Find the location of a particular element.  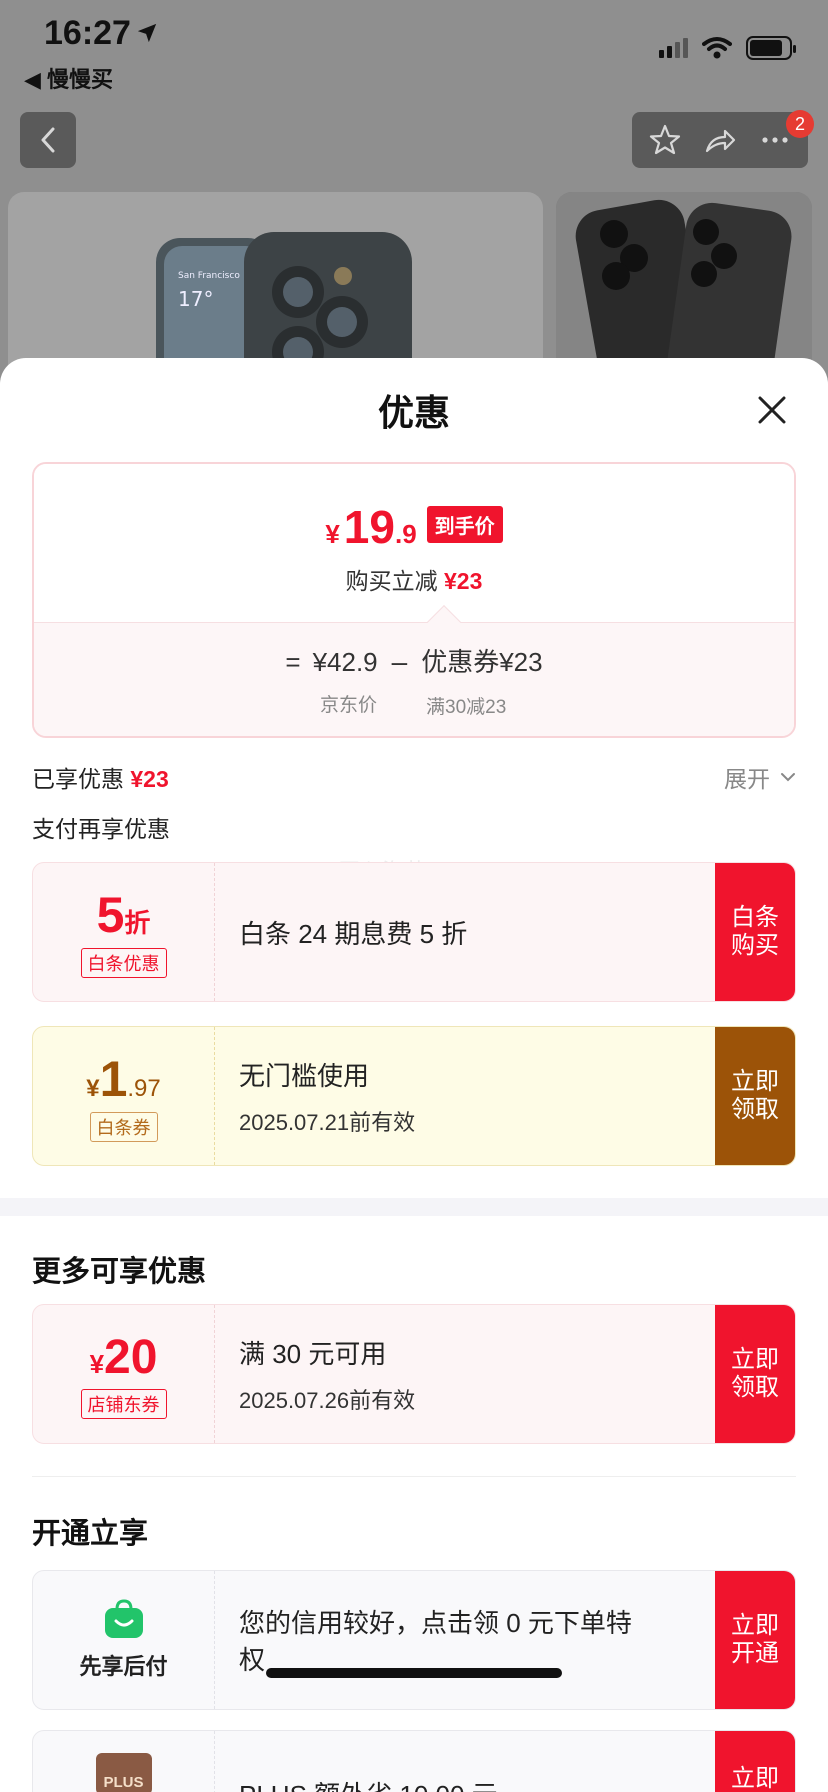

coupon-main-text: 满 30 元可用 is located at coordinates (313, 1353).